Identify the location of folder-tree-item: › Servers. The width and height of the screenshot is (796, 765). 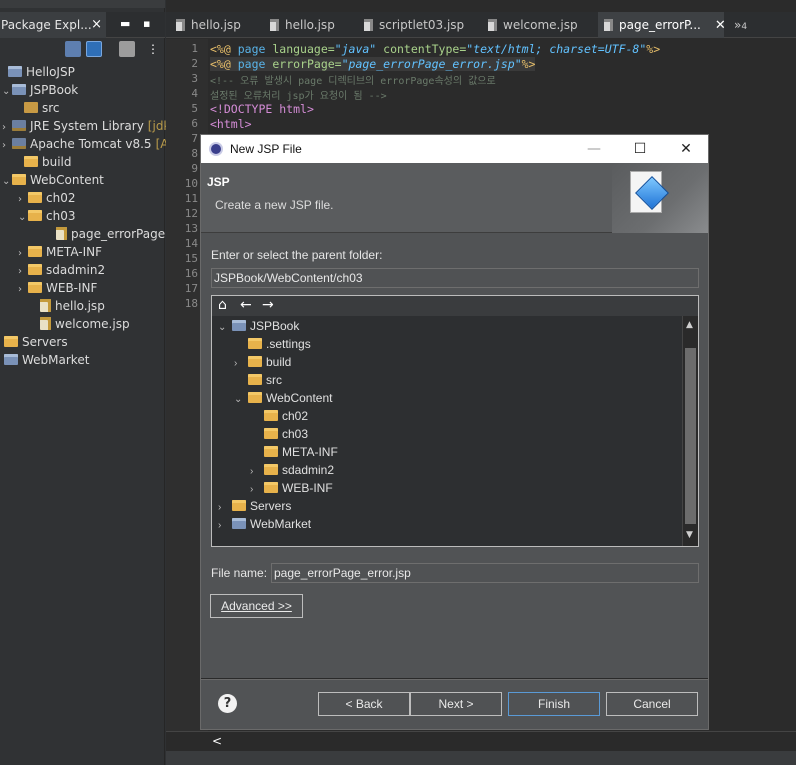
(254, 506).